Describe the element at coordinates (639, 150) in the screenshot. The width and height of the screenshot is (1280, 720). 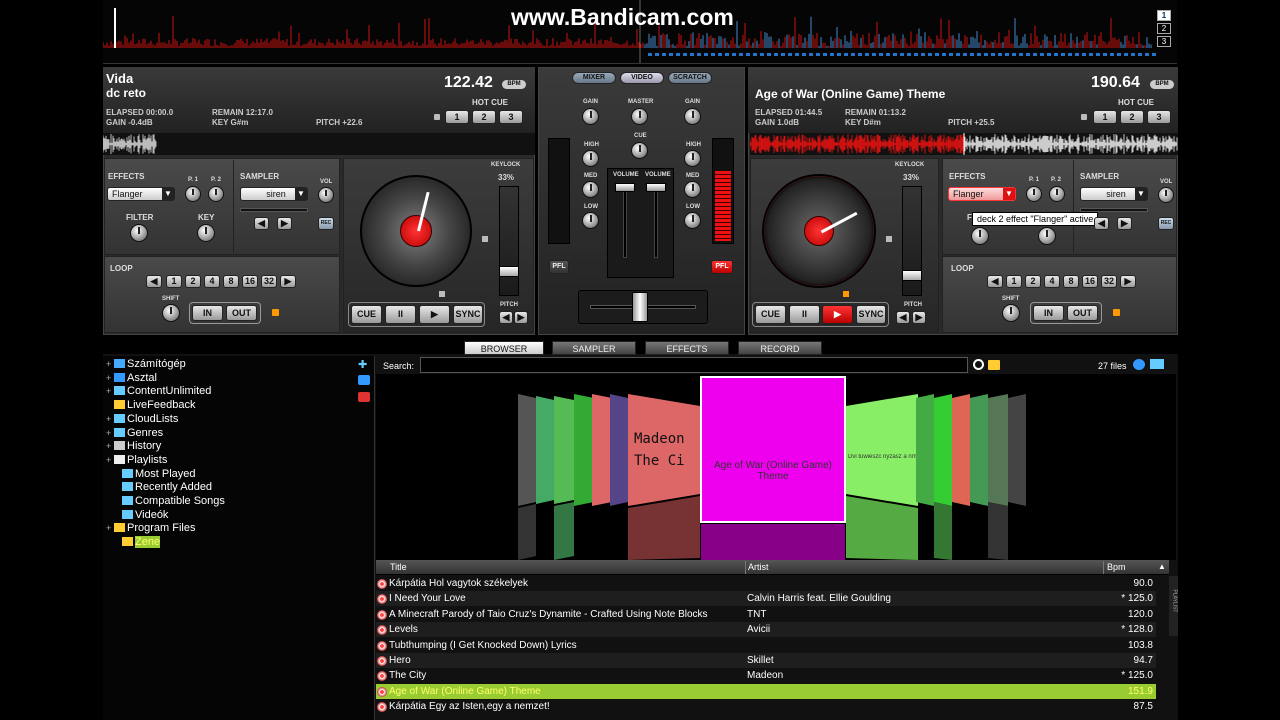
I see `mixer-cue-knob` at that location.